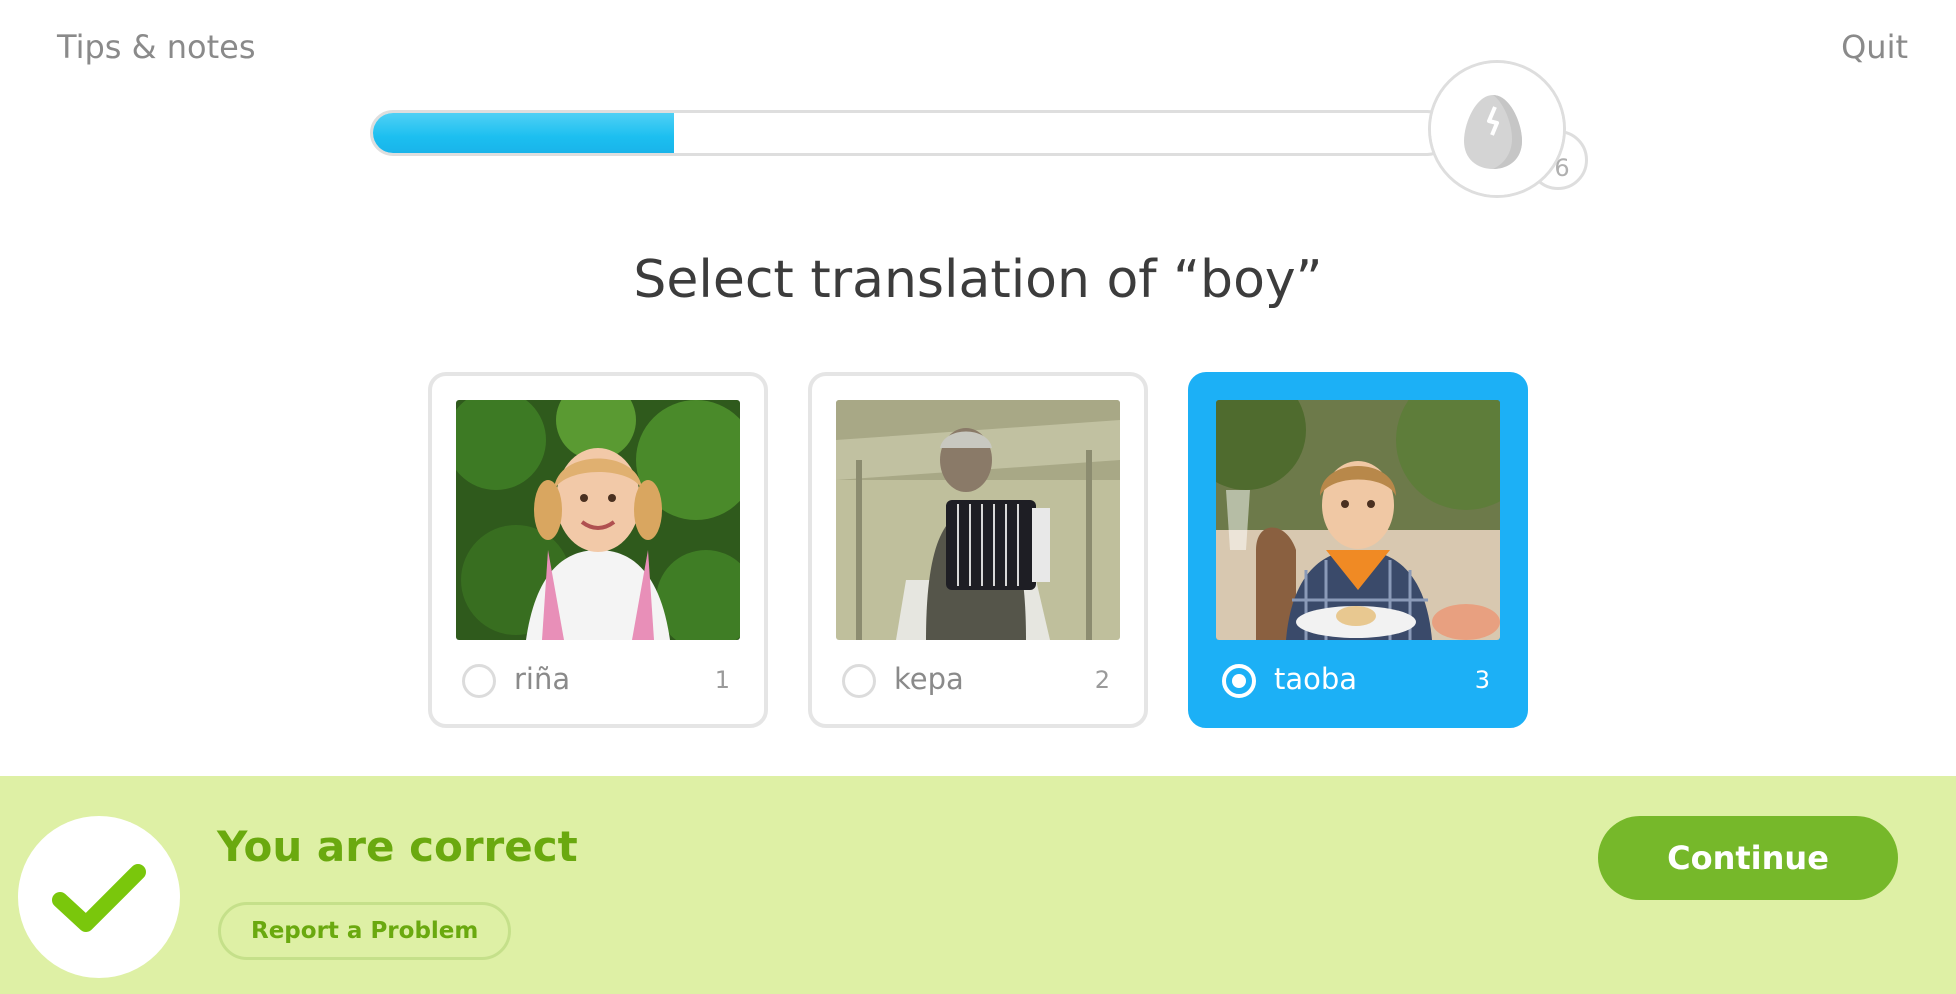  What do you see at coordinates (598, 520) in the screenshot?
I see `girl-photo` at bounding box center [598, 520].